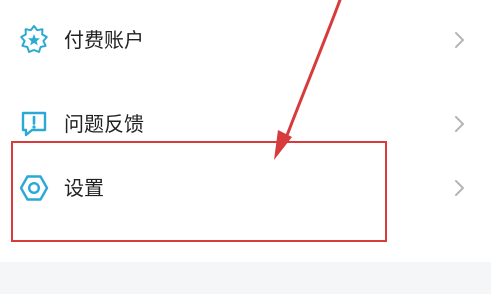 Image resolution: width=491 pixels, height=294 pixels. What do you see at coordinates (34, 40) in the screenshot?
I see `star-badge-icon` at bounding box center [34, 40].